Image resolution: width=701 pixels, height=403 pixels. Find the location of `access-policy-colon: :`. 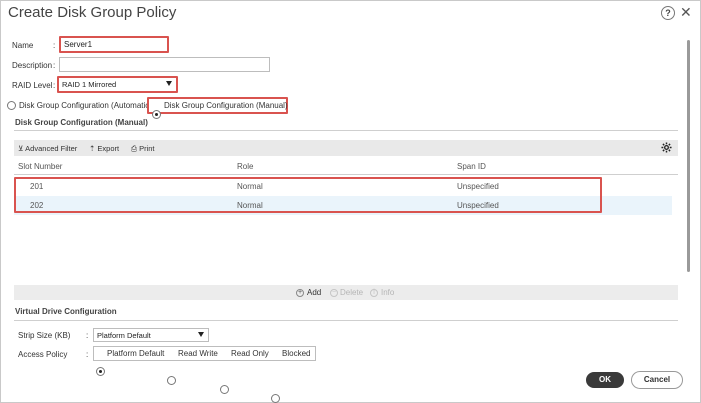

access-policy-colon: : is located at coordinates (87, 354).